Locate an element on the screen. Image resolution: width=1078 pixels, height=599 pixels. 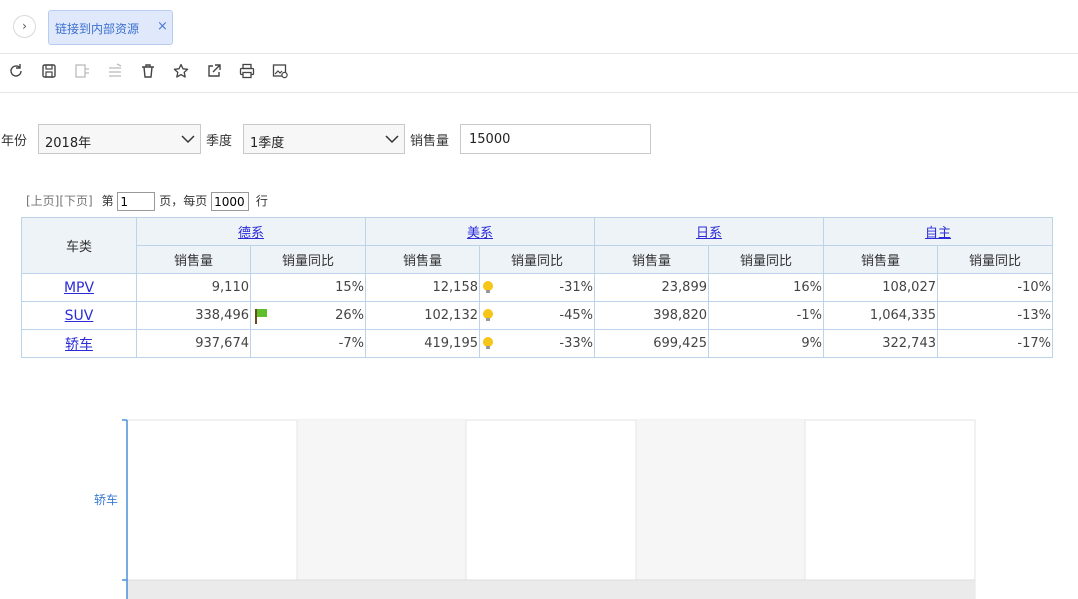
yoy-value: -10% is located at coordinates (1034, 287).